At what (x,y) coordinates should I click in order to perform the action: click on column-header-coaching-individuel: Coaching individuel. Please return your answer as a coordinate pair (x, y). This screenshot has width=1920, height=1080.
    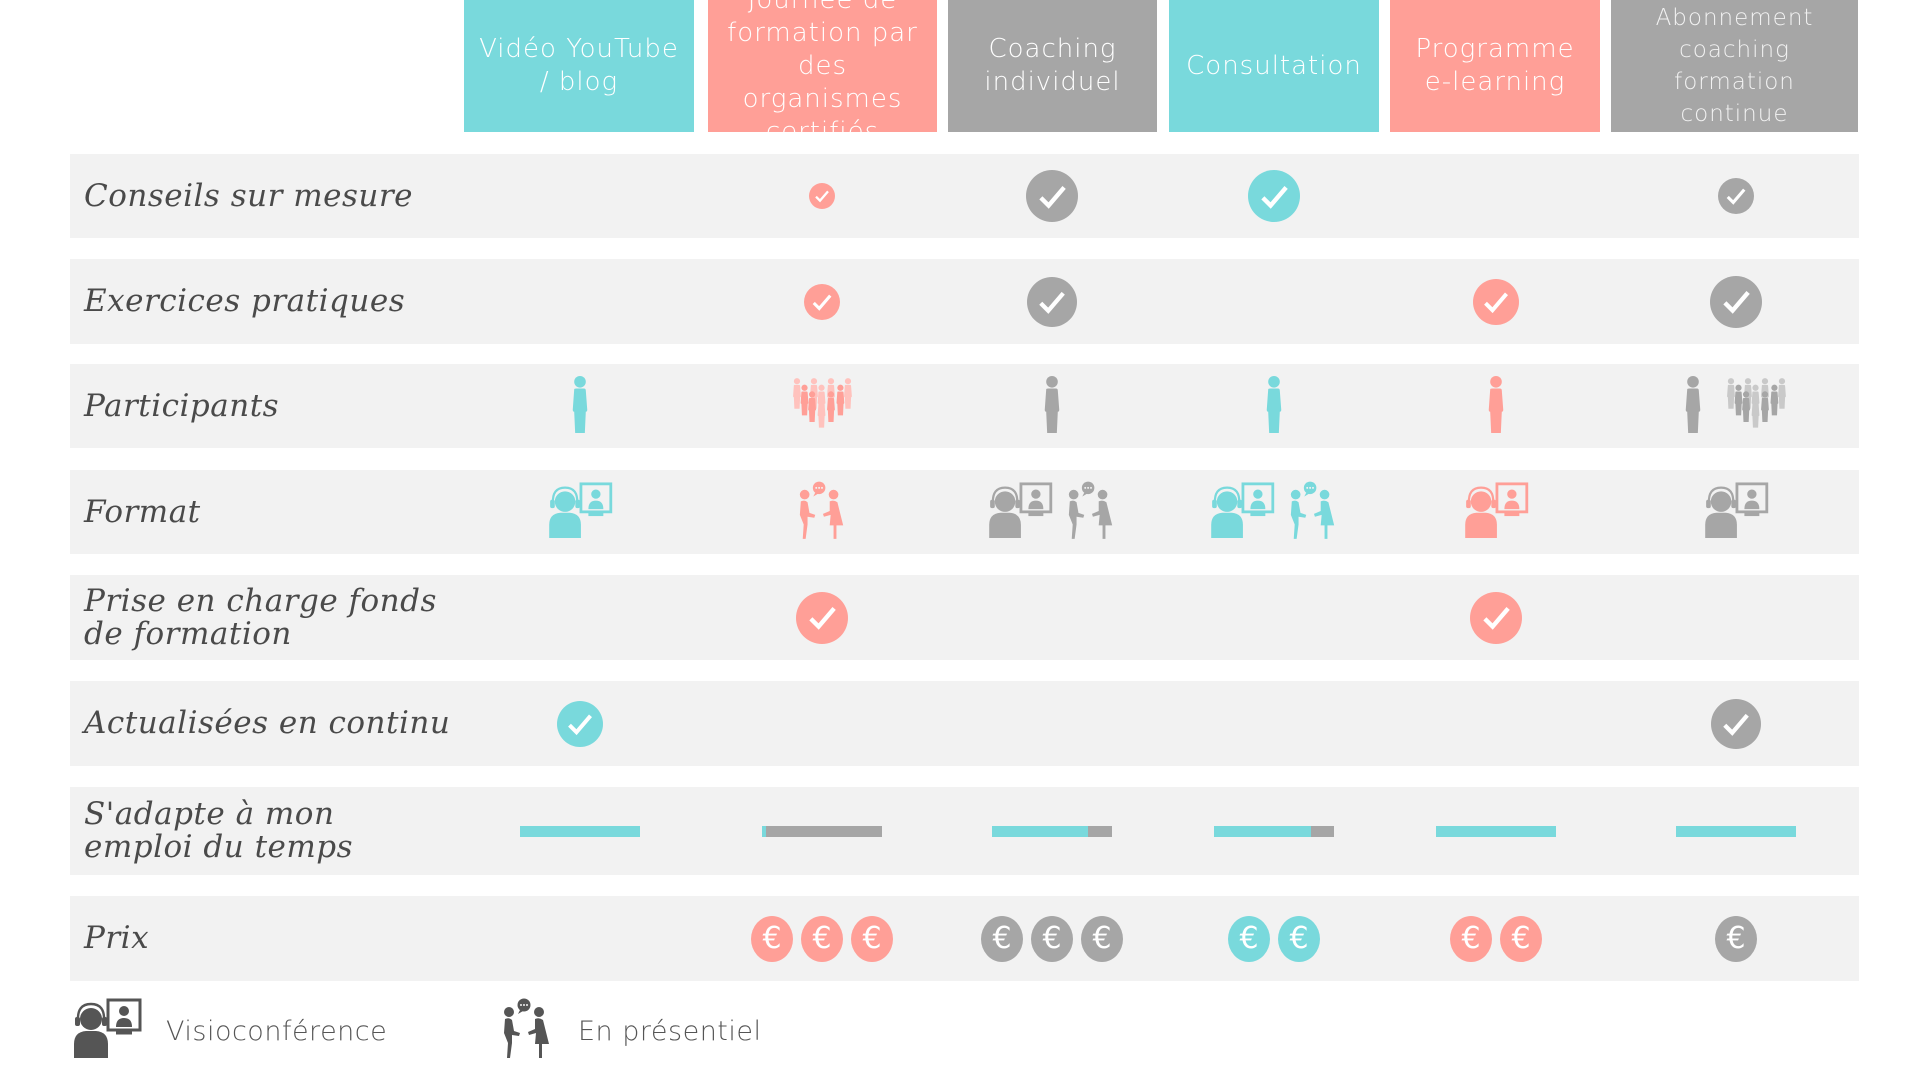
    Looking at the image, I should click on (1052, 66).